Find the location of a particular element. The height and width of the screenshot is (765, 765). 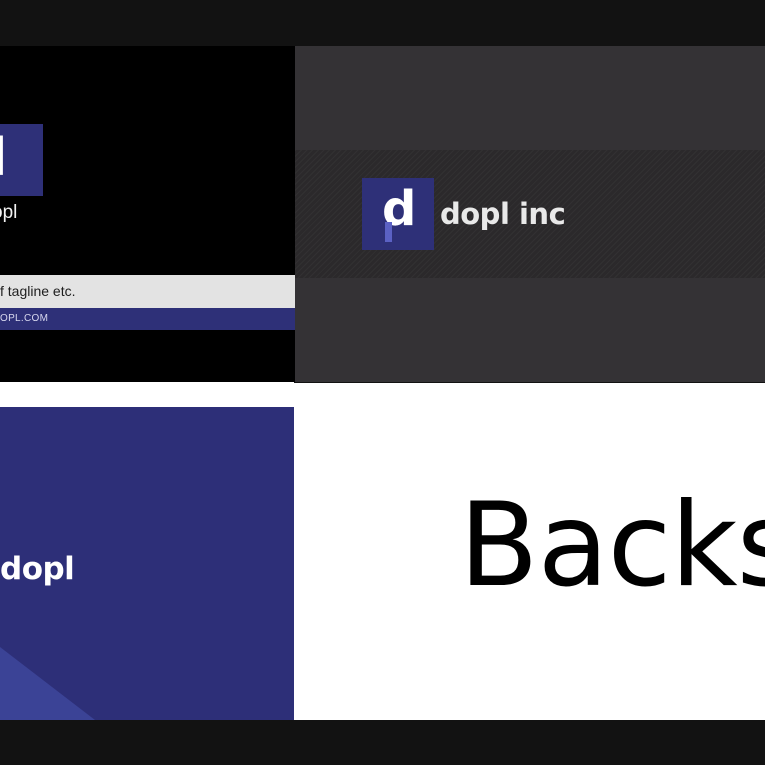

url-band: OPL.COM is located at coordinates (147, 319).